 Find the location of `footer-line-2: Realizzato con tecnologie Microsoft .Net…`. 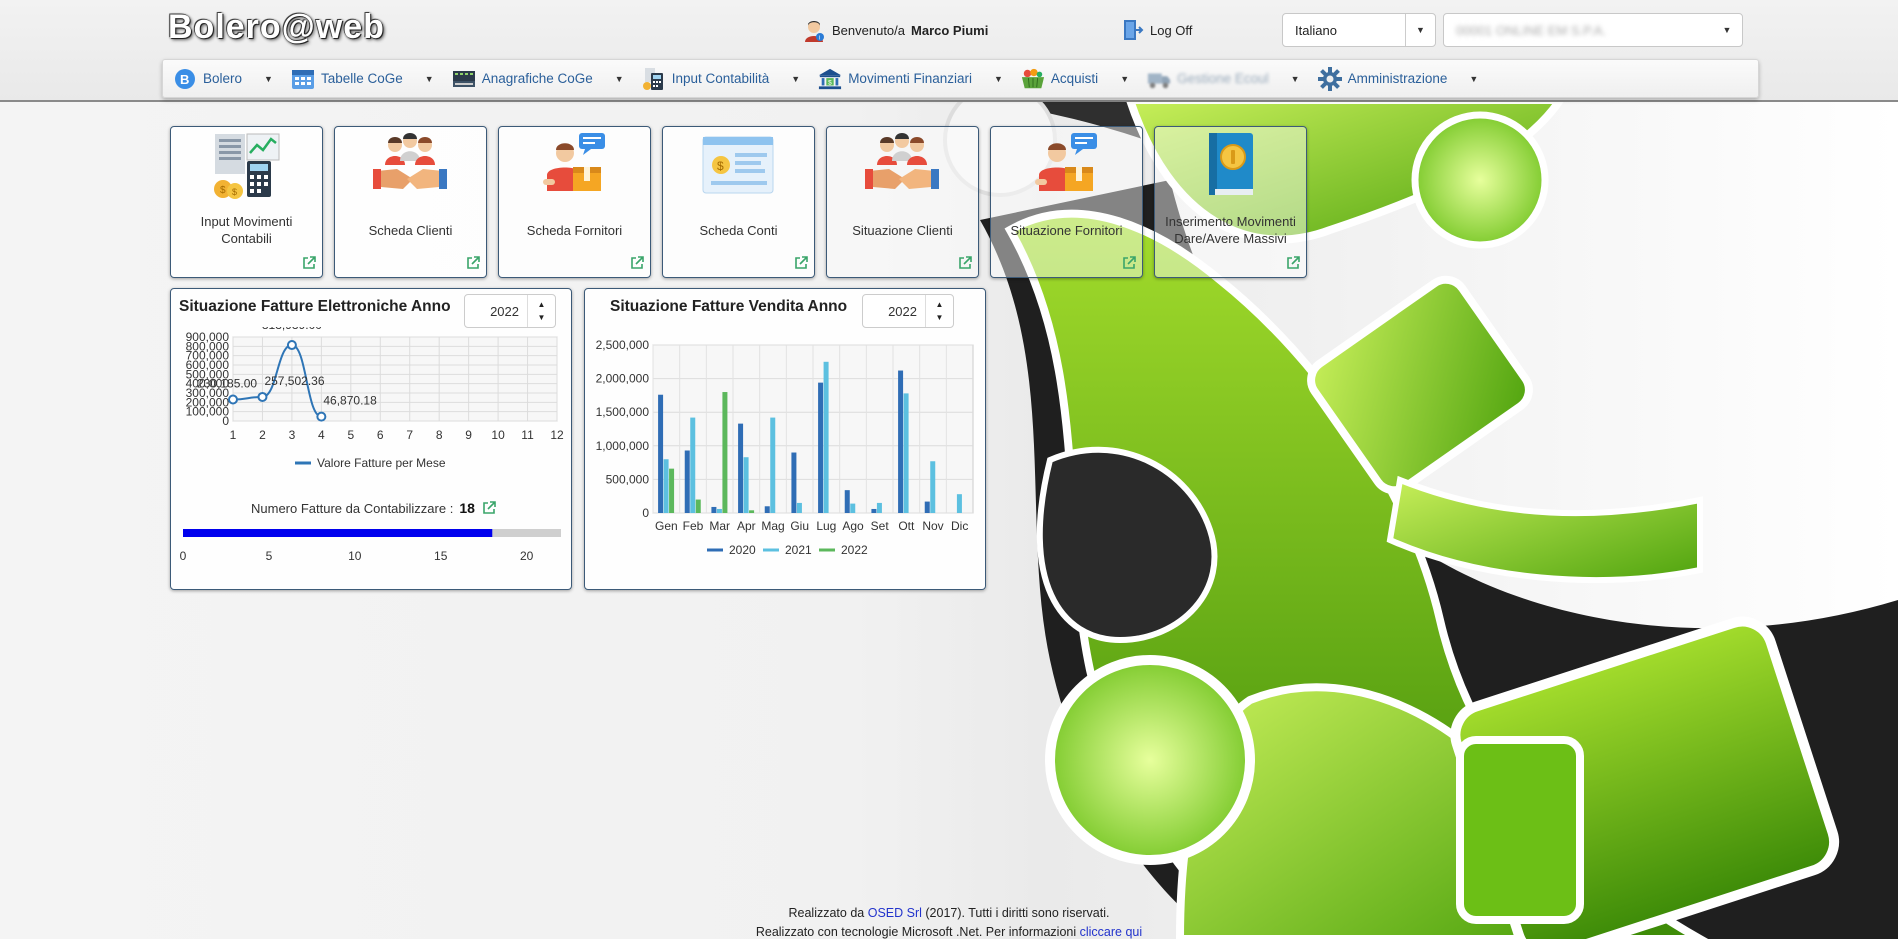

footer-line-2: Realizzato con tecnologie Microsoft .Net… is located at coordinates (949, 932).